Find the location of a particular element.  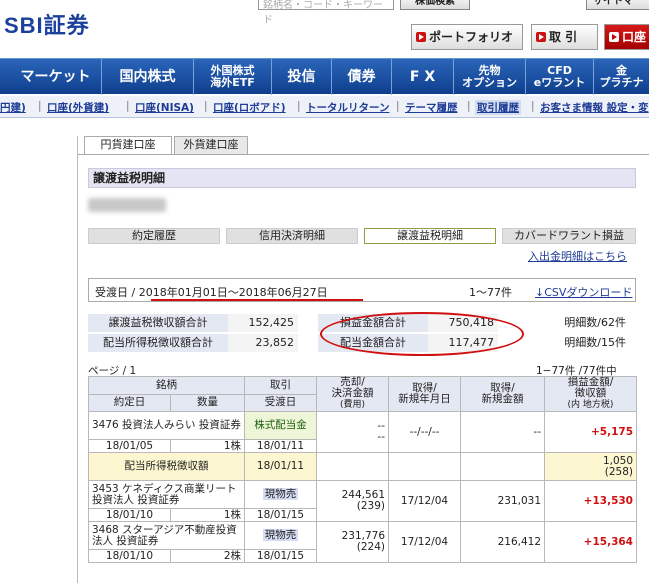

quantity: 2株 is located at coordinates (207, 556).